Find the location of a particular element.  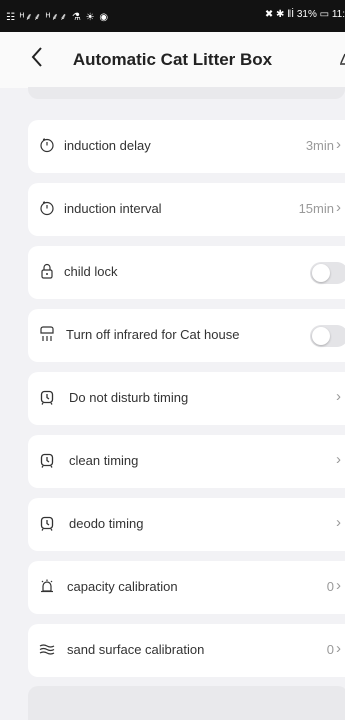

setting-value: 15min is located at coordinates (316, 208).